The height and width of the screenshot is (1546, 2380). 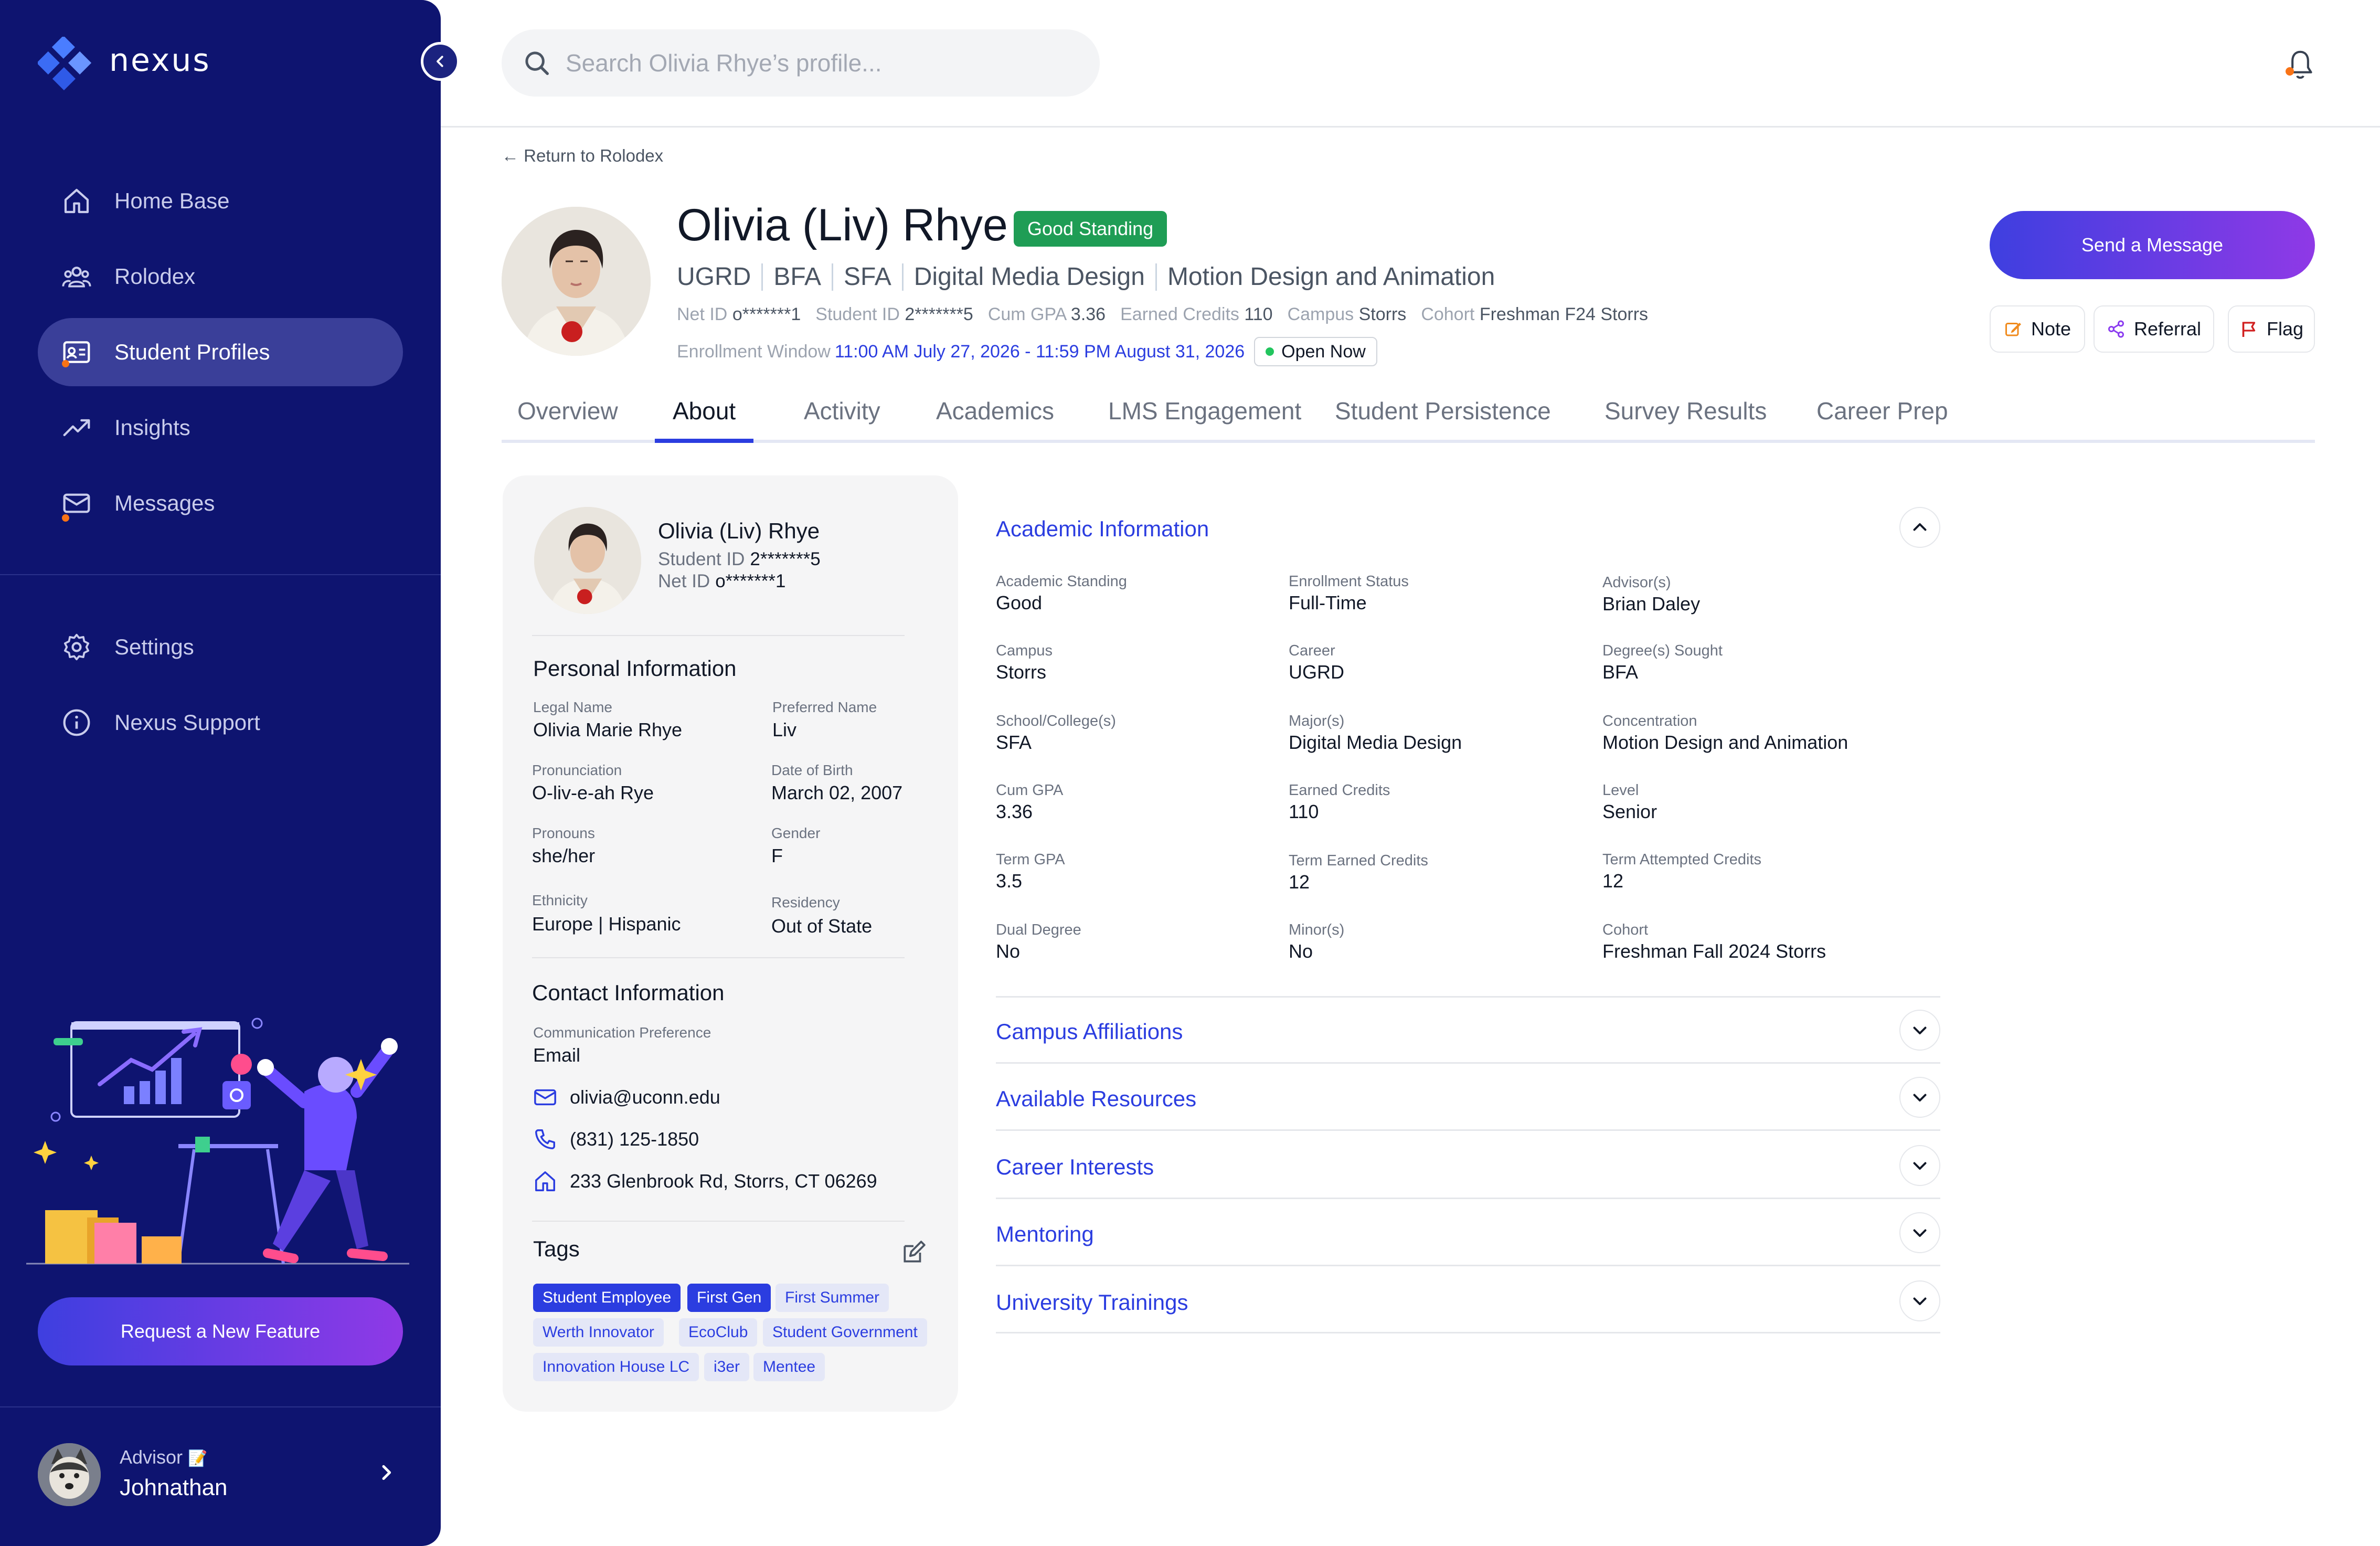 I want to click on field-value: Digital Media Design, so click(x=1375, y=742).